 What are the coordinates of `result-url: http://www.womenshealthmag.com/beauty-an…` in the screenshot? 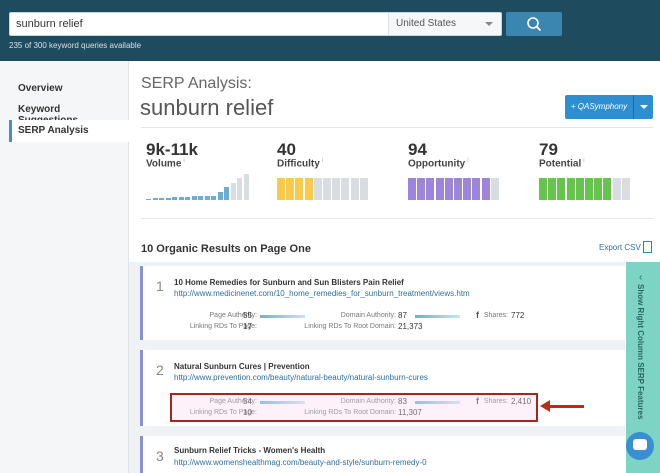 It's located at (300, 462).